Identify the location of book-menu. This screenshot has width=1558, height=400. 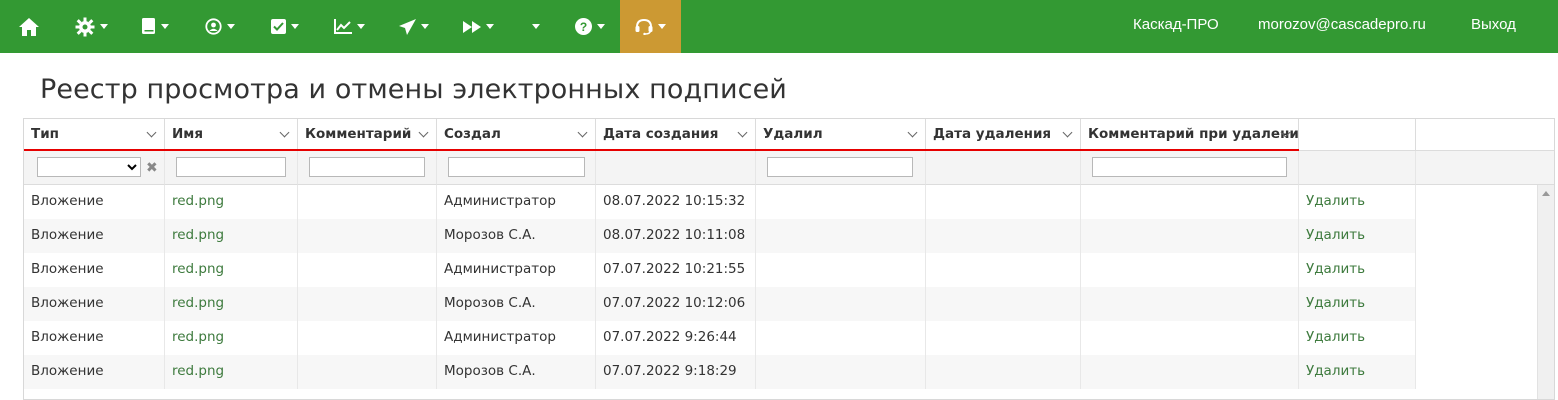
(155, 26).